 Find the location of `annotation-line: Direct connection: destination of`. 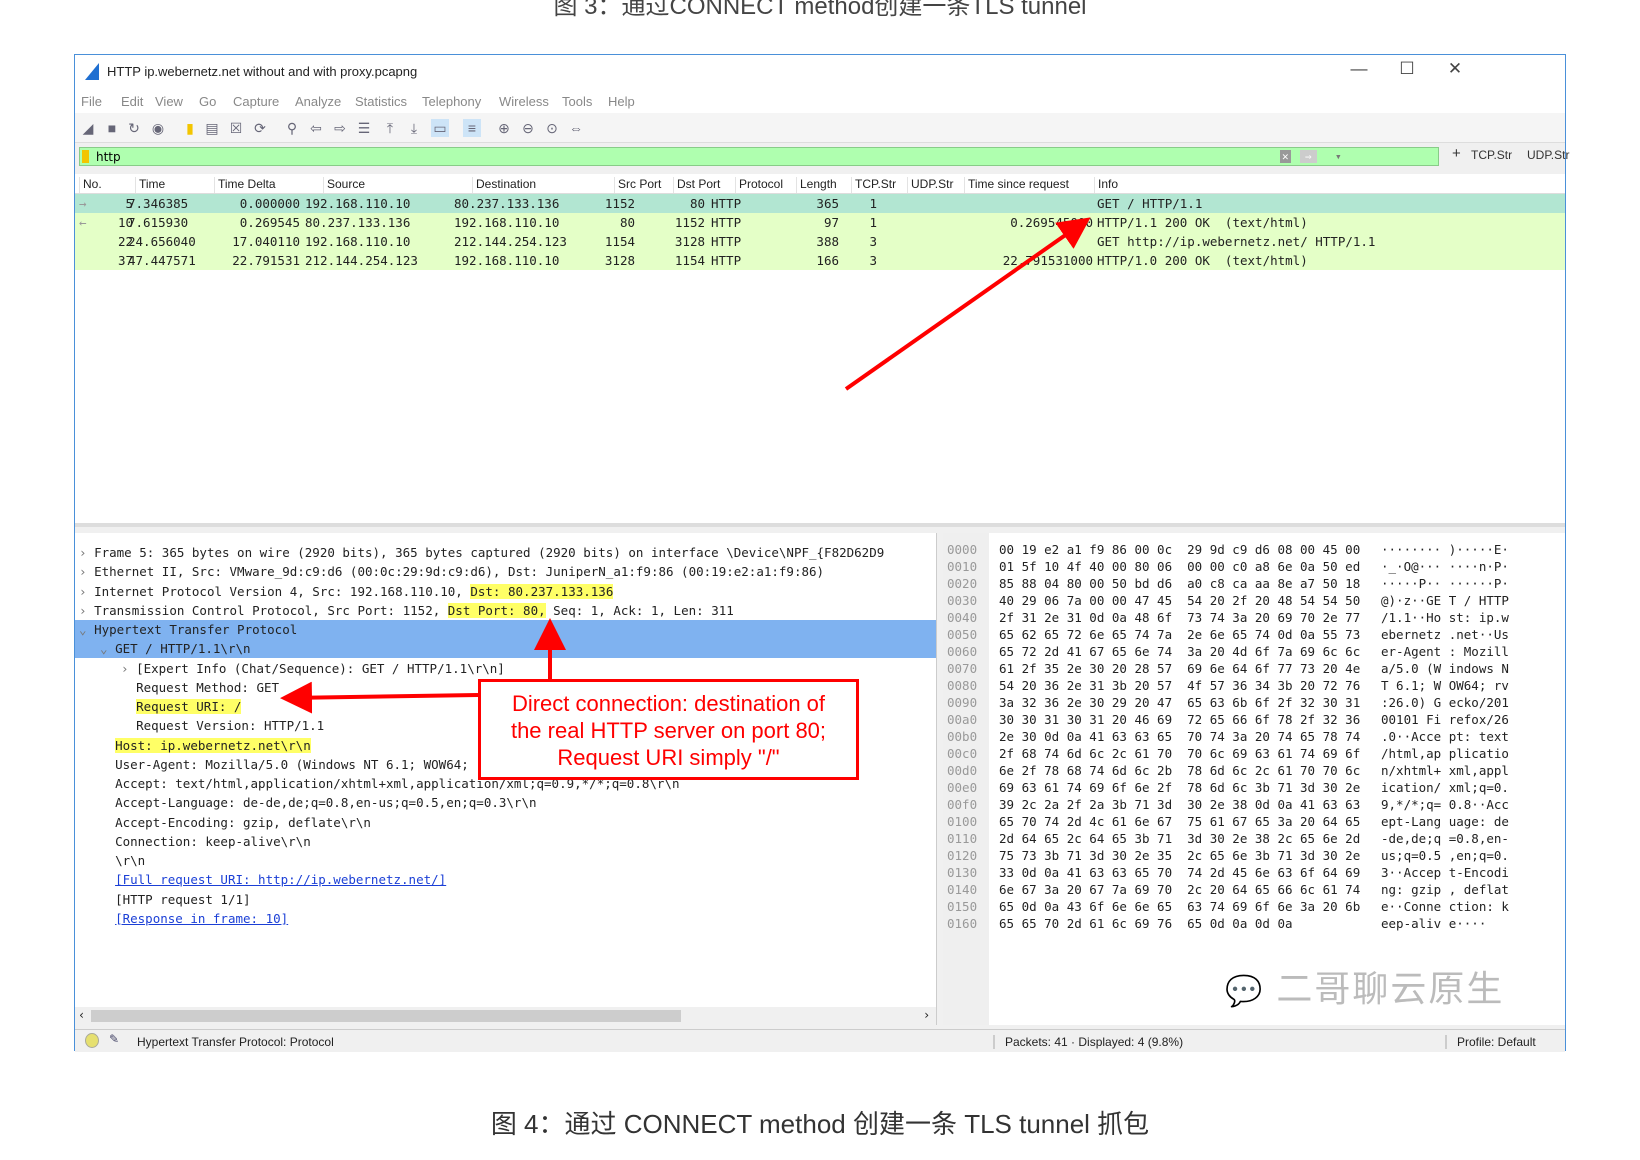

annotation-line: Direct connection: destination of is located at coordinates (668, 703).